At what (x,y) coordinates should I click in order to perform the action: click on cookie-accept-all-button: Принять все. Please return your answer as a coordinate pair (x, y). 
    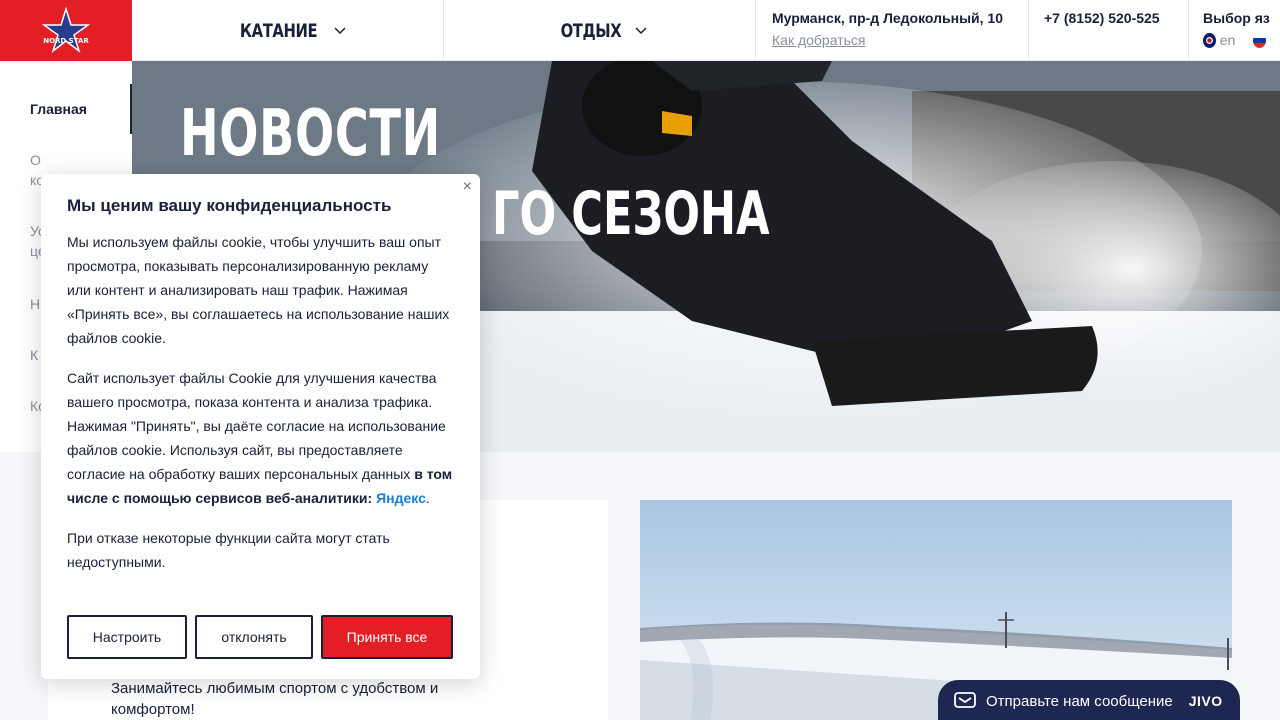
    Looking at the image, I should click on (387, 637).